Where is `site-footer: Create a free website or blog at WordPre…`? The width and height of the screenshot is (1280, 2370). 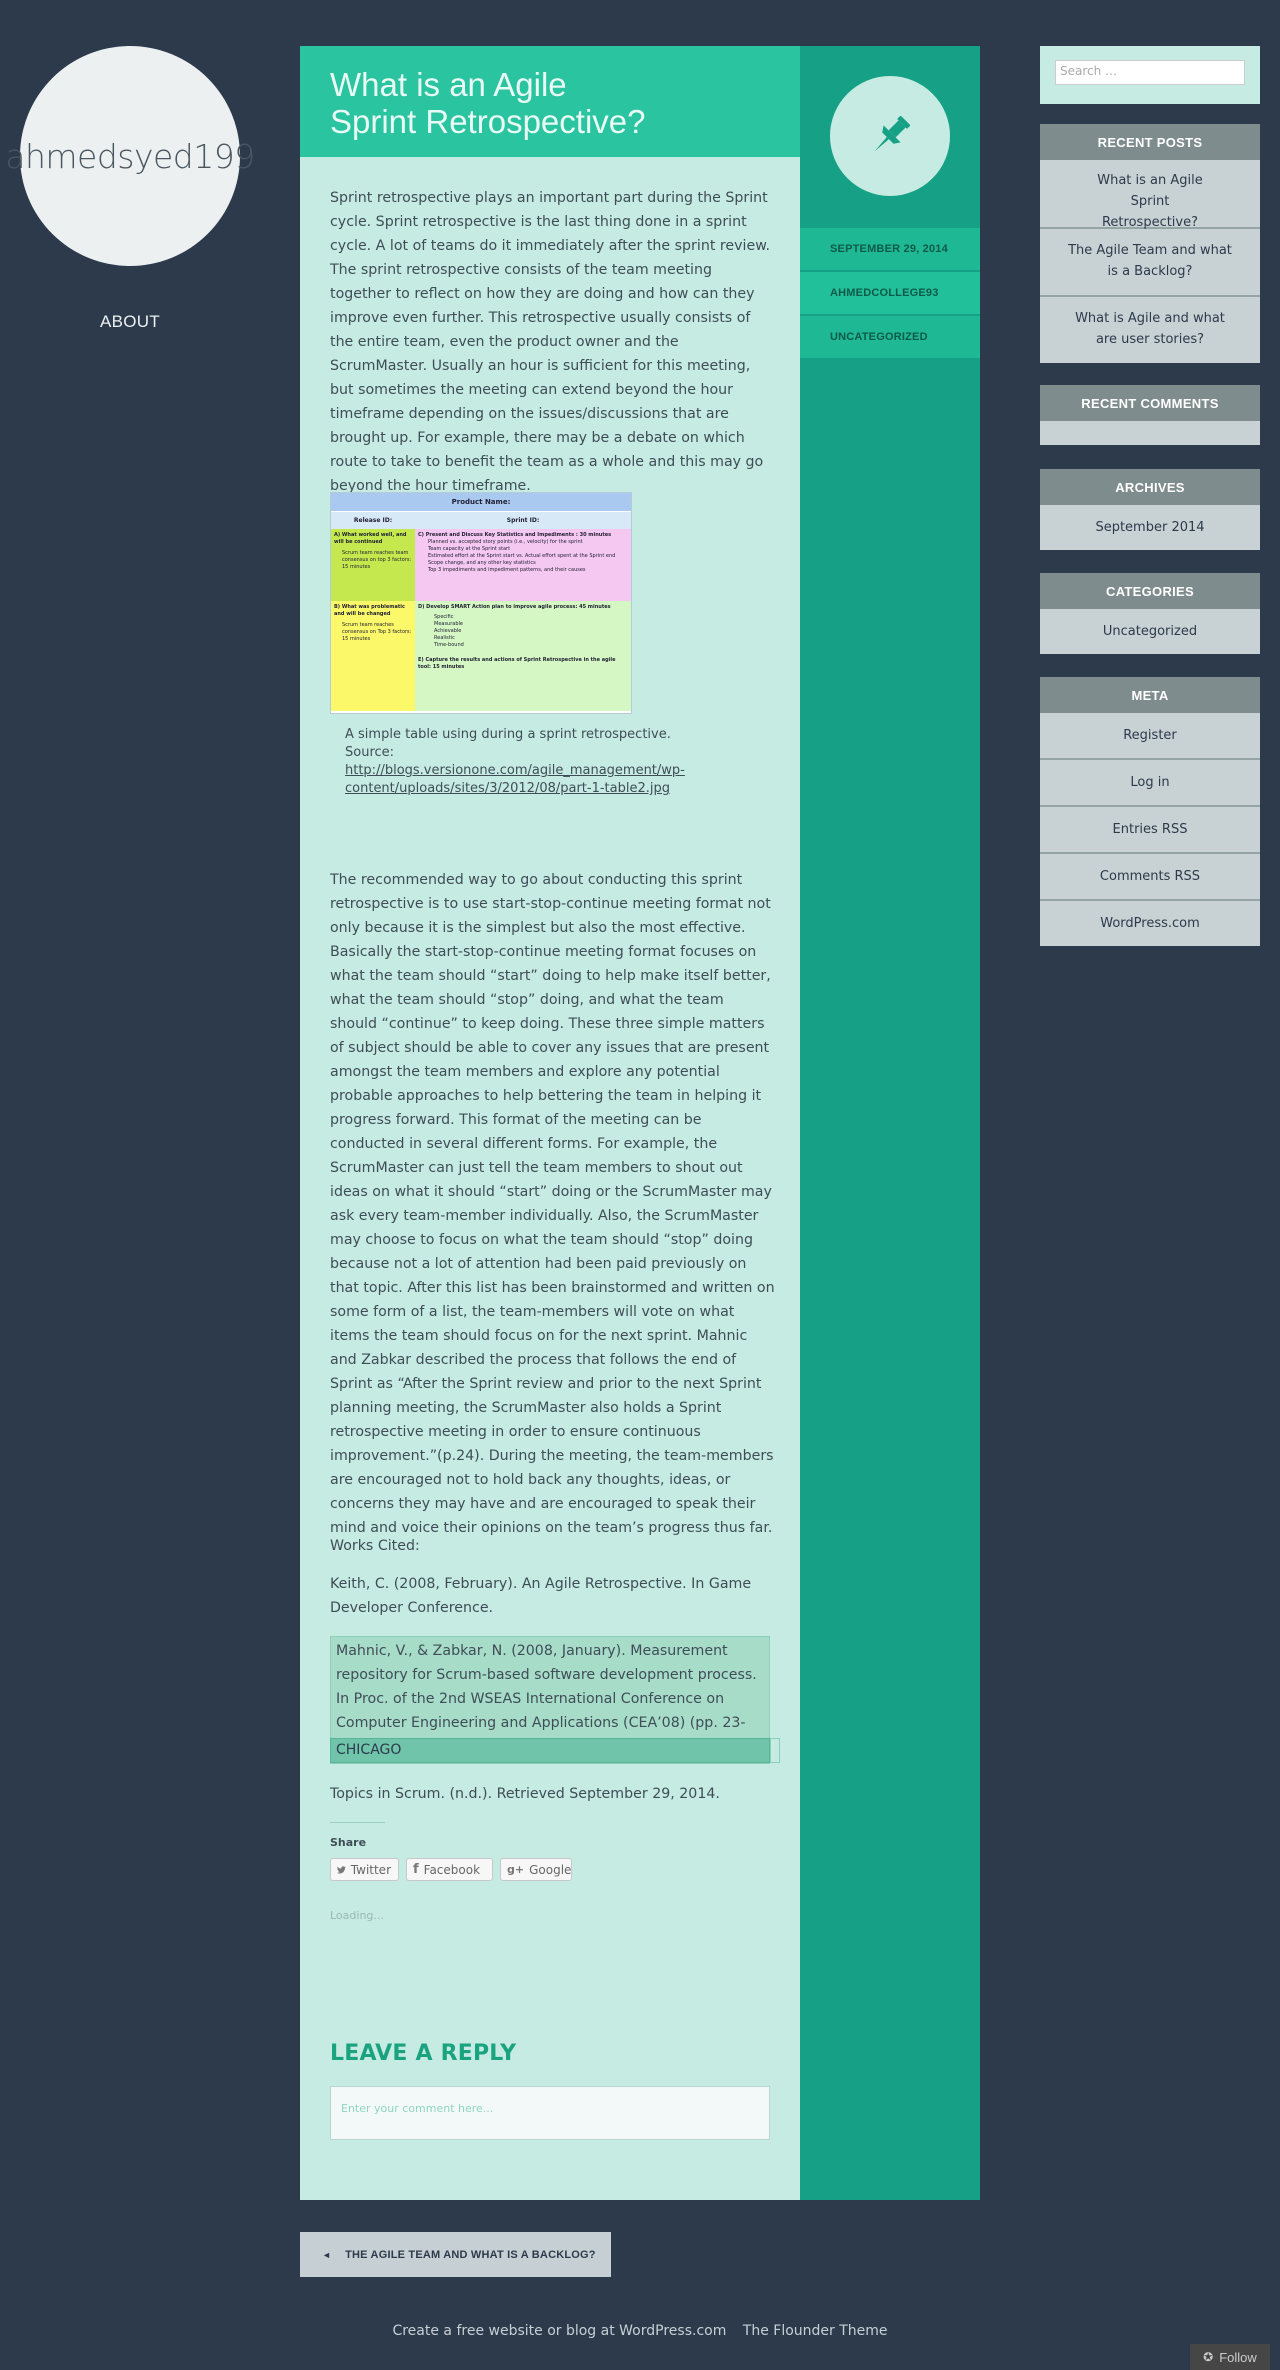 site-footer: Create a free website or blog at WordPre… is located at coordinates (640, 2331).